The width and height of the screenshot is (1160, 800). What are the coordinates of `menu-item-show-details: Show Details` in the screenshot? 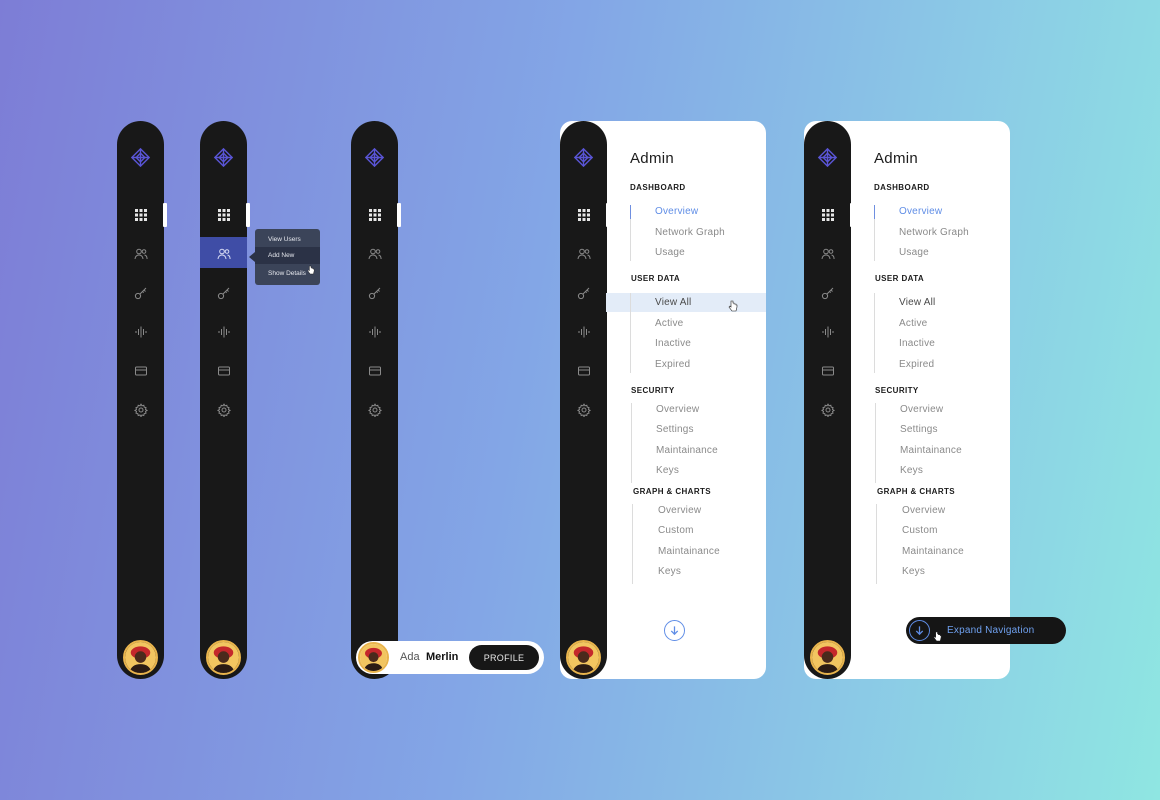 It's located at (287, 273).